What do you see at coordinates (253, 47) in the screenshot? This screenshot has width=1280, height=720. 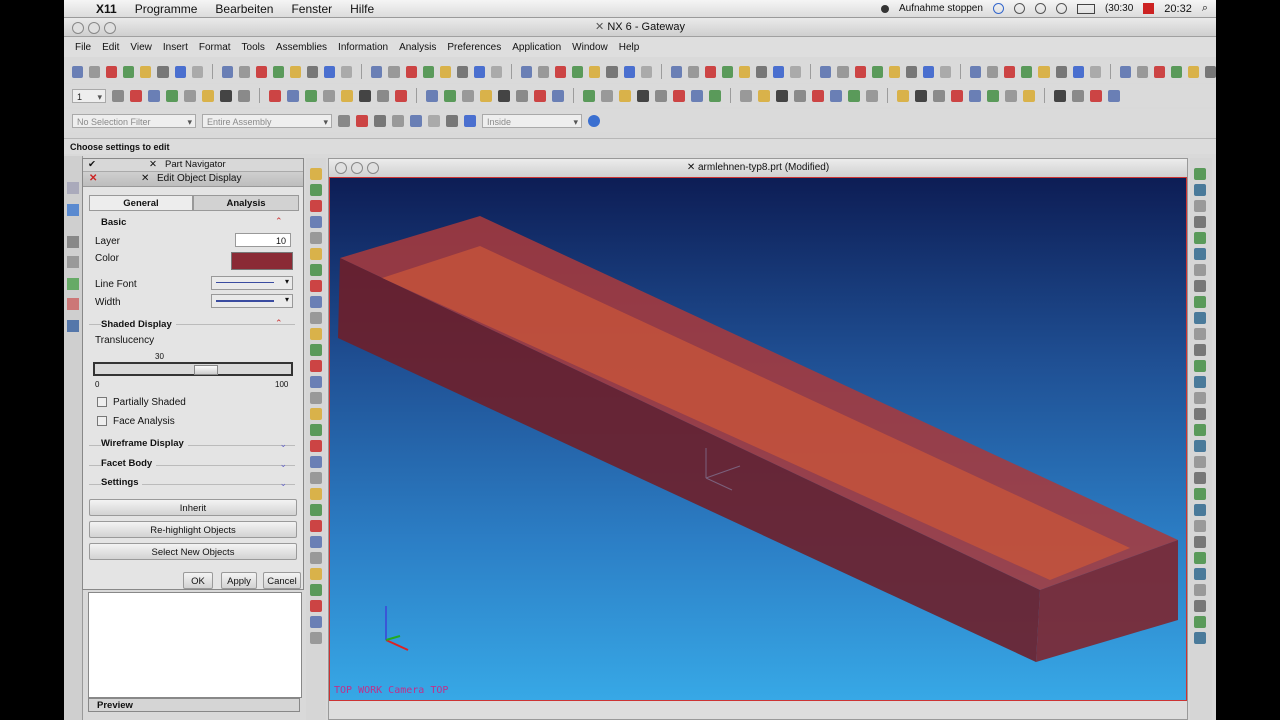 I see `menu-tools: Tools` at bounding box center [253, 47].